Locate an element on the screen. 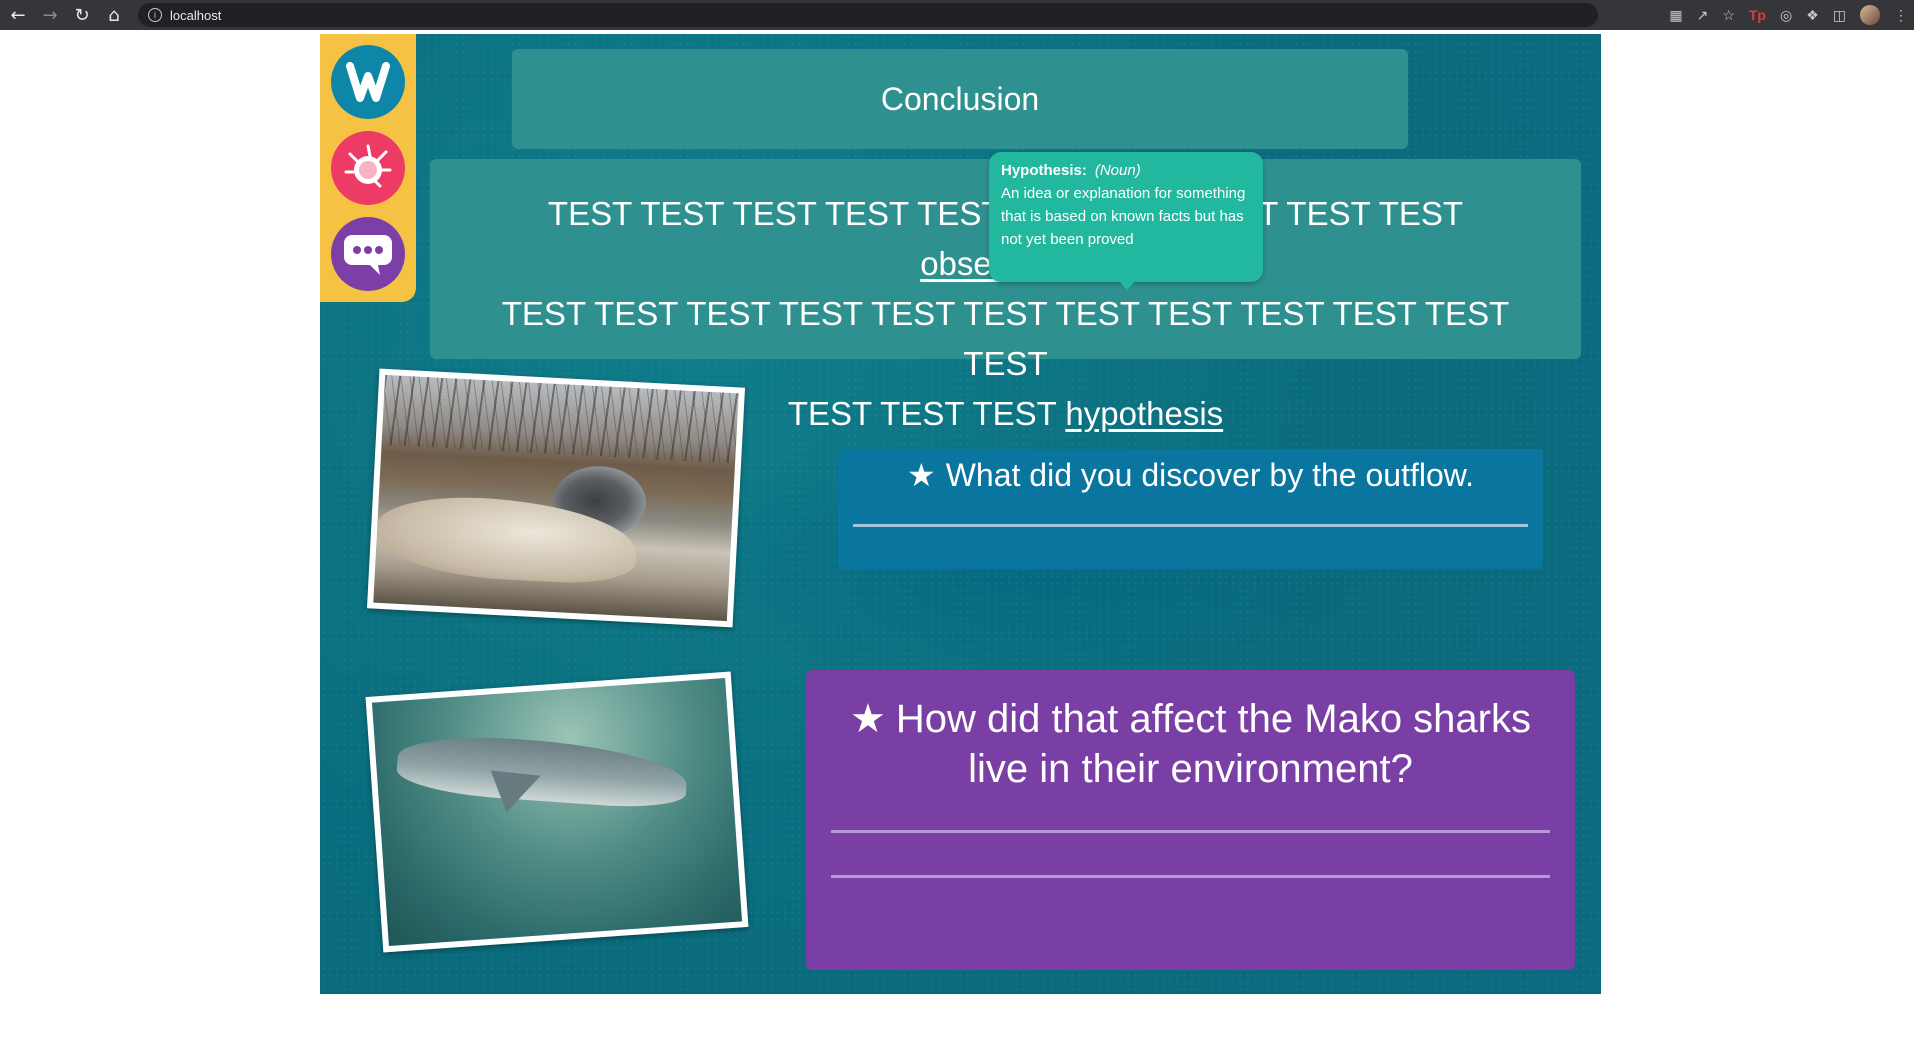 Image resolution: width=1914 pixels, height=1040 pixels. shark-photo is located at coordinates (557, 812).